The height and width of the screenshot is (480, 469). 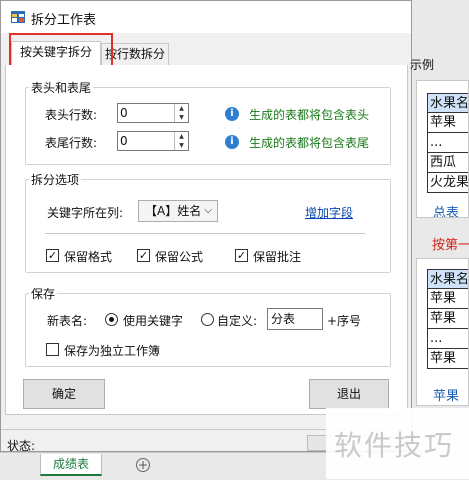 I want to click on header-footer-group-title: 表头和表尾, so click(x=61, y=87).